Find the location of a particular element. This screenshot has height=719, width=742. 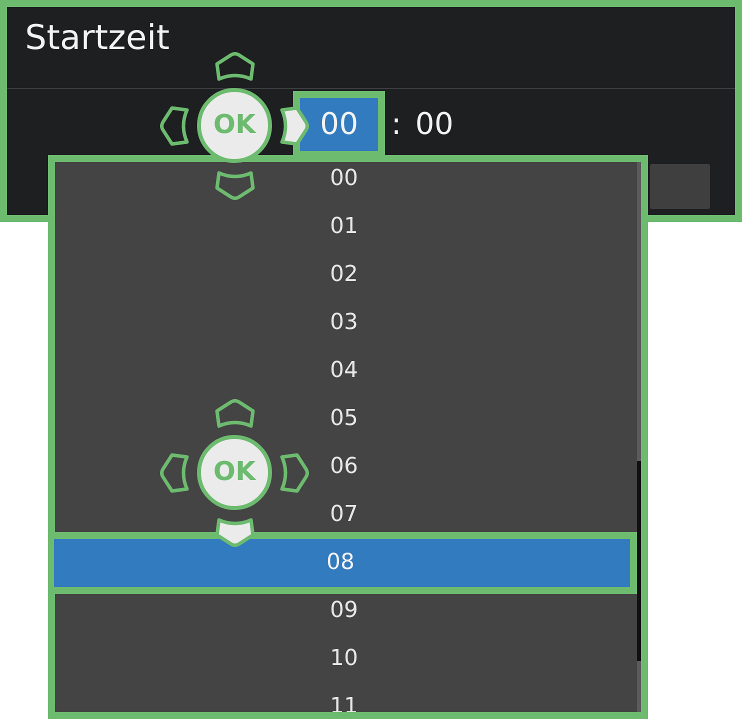

hour-option: 03 is located at coordinates (344, 323).